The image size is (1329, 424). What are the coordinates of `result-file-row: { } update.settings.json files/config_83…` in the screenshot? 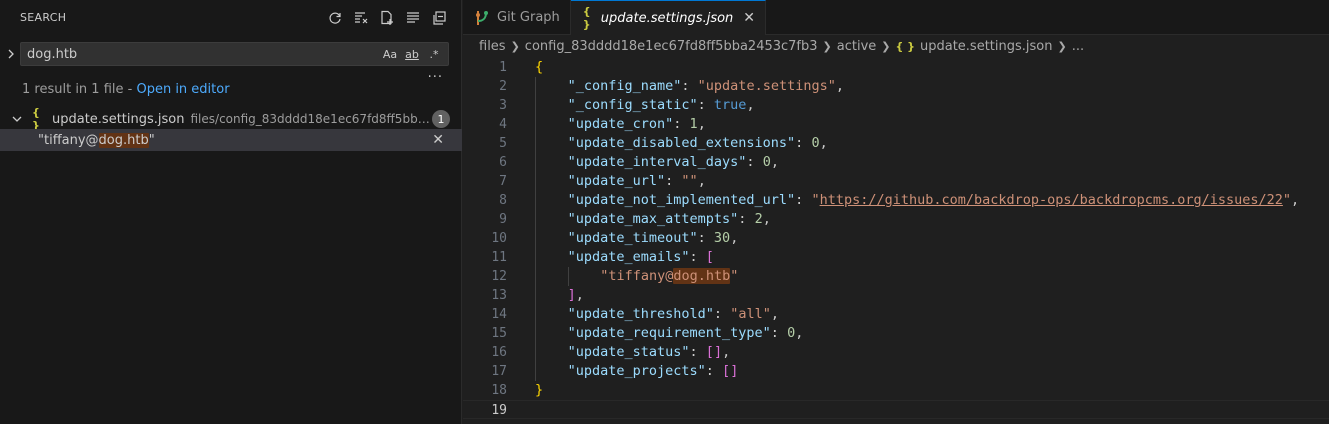 It's located at (231, 119).